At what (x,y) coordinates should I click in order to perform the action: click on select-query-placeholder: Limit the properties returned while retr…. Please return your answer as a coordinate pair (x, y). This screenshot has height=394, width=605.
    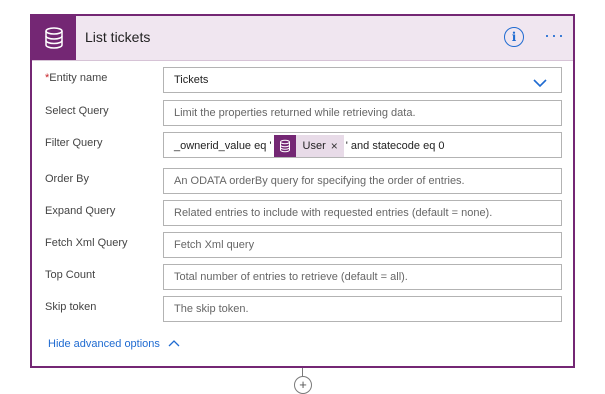
    Looking at the image, I should click on (295, 113).